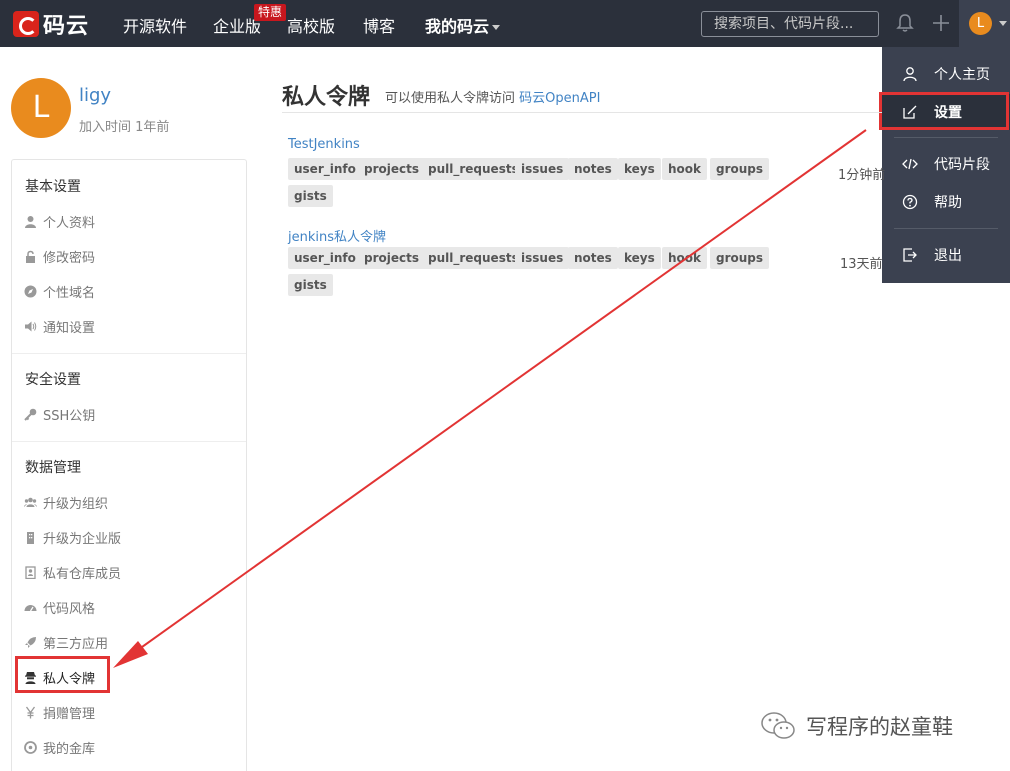  Describe the element at coordinates (30, 538) in the screenshot. I see `building-icon` at that location.